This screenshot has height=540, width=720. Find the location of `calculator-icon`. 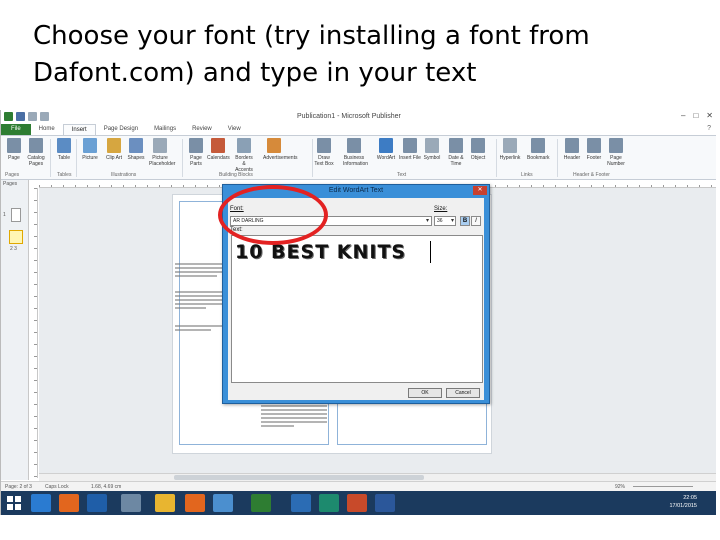

calculator-icon is located at coordinates (131, 503).